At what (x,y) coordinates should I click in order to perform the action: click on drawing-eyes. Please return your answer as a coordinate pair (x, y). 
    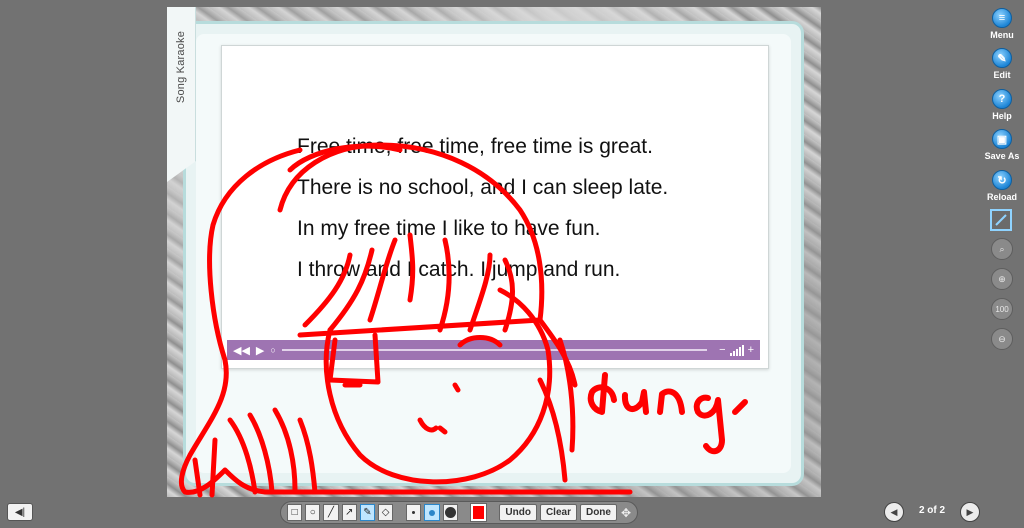
    Looking at the image, I should click on (415, 362).